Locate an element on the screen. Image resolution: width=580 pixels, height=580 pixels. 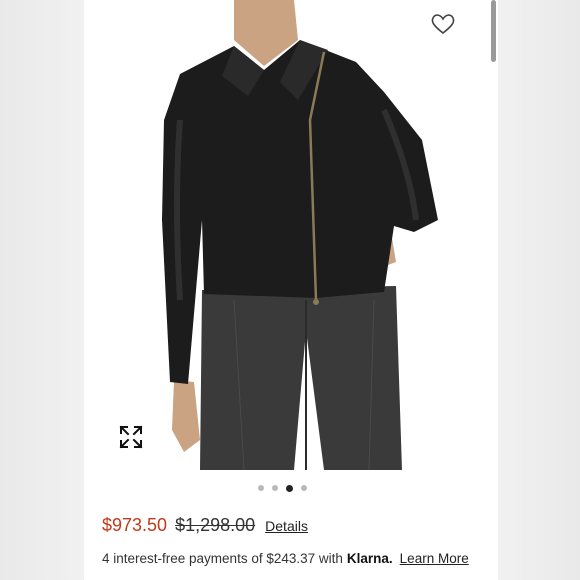
klarna-logo: Klarna. is located at coordinates (369, 558).